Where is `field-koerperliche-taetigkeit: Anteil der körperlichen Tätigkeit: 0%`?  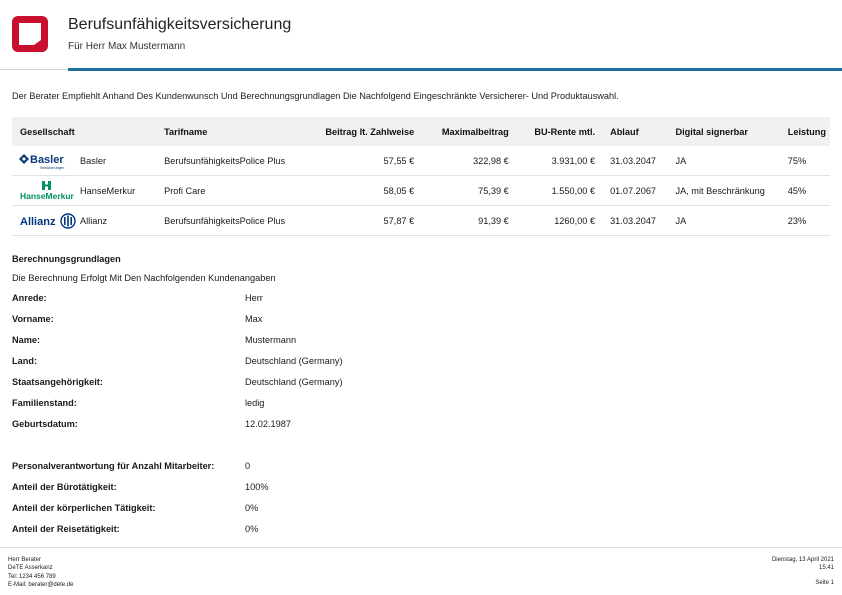 field-koerperliche-taetigkeit: Anteil der körperlichen Tätigkeit: 0% is located at coordinates (222, 510).